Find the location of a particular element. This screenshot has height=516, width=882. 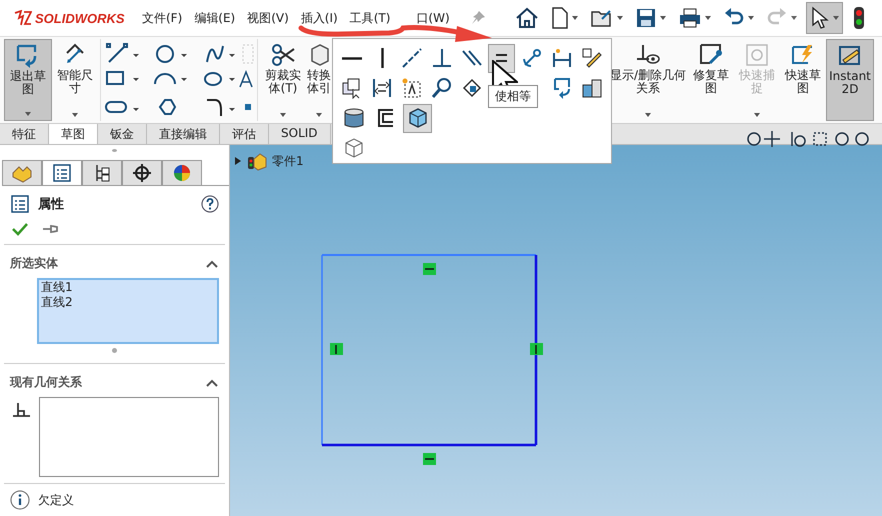

info-icon is located at coordinates (20, 500).